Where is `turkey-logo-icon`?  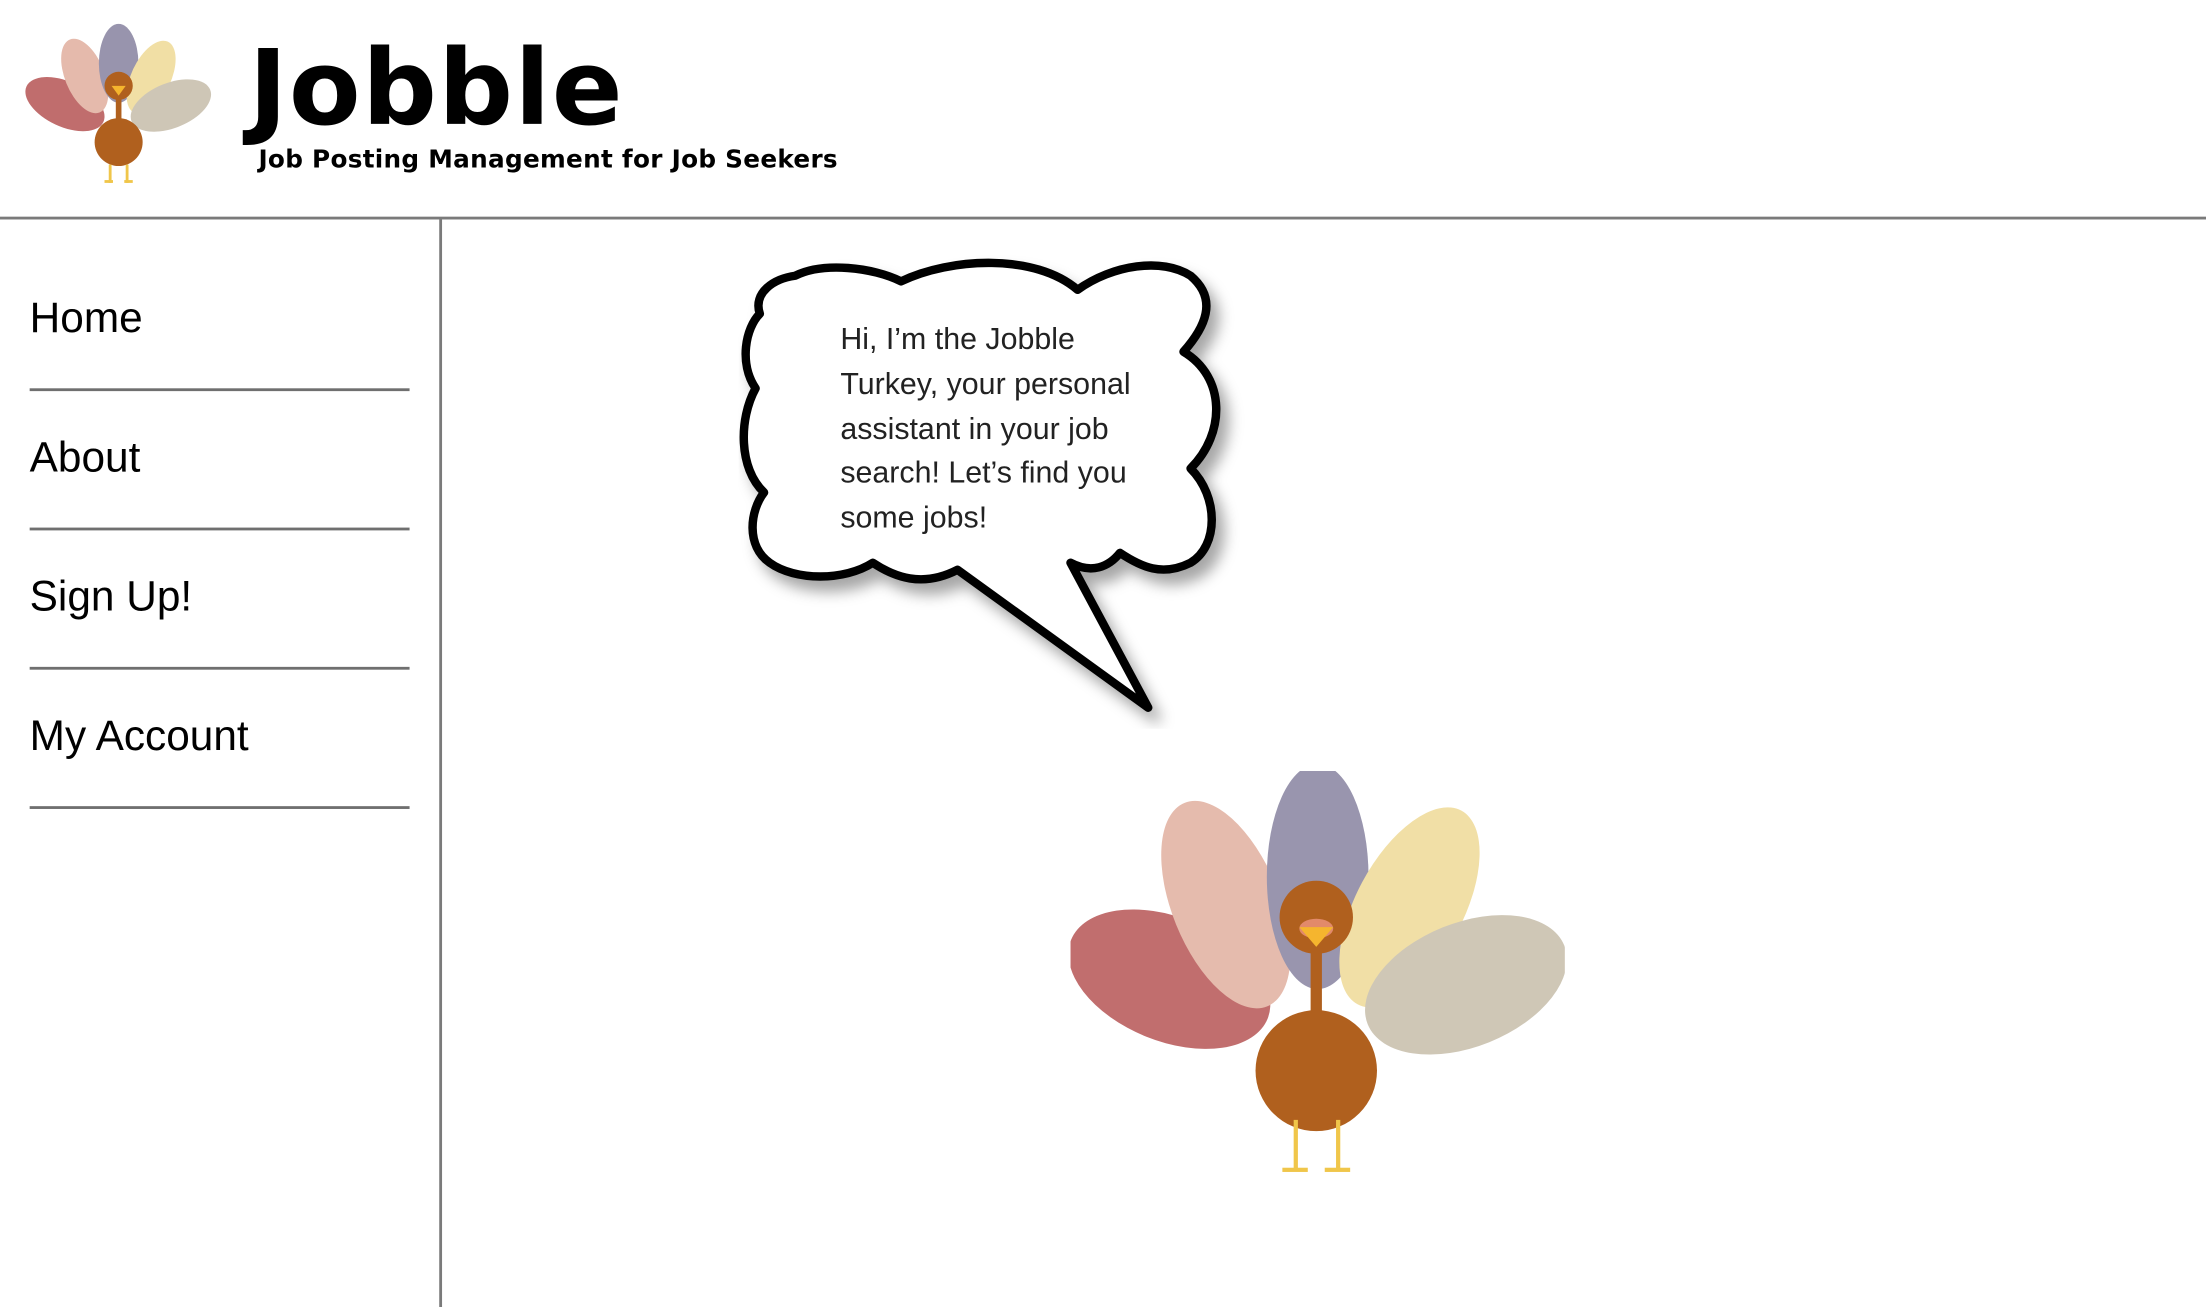
turkey-logo-icon is located at coordinates (120, 107).